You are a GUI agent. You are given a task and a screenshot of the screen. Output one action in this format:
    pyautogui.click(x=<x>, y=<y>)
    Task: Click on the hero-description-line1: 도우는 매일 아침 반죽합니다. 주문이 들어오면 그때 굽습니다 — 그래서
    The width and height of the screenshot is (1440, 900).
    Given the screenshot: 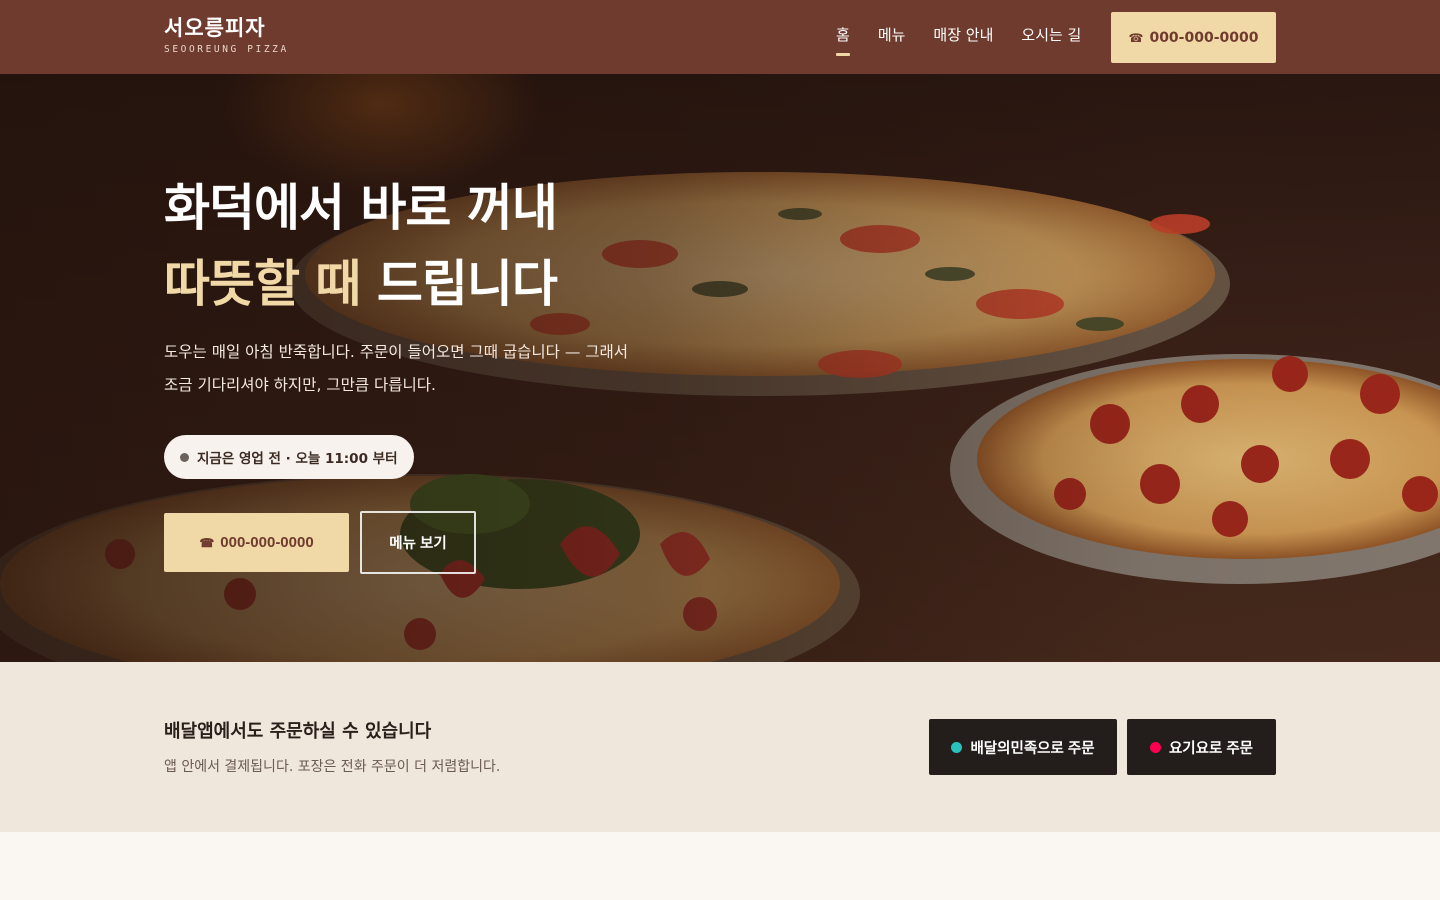 What is the action you would take?
    pyautogui.click(x=396, y=352)
    